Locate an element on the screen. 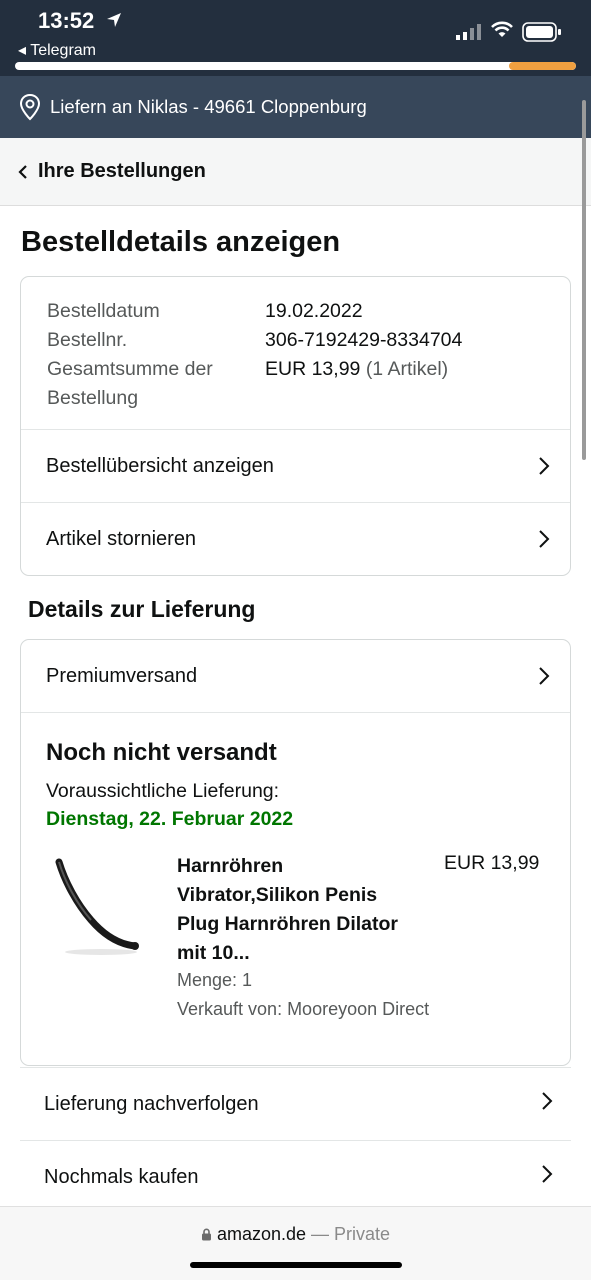  status-time: 13:52 is located at coordinates (66, 20).